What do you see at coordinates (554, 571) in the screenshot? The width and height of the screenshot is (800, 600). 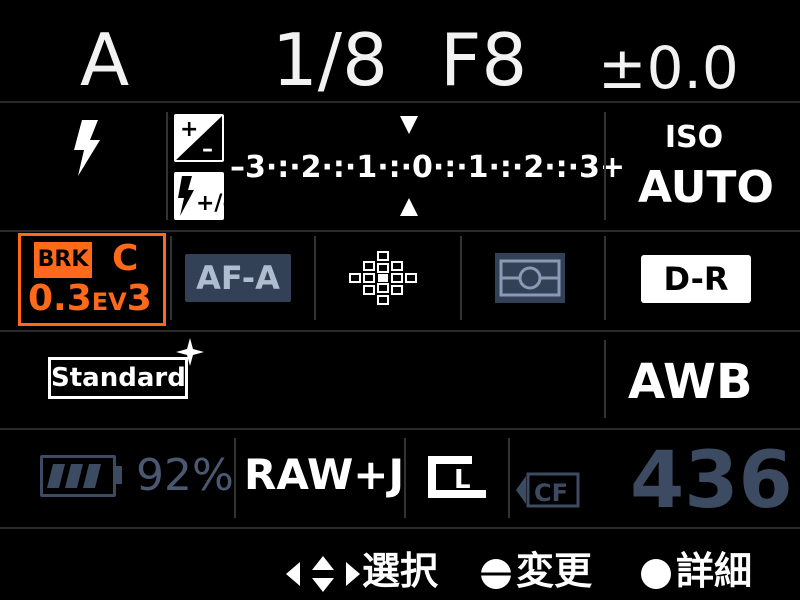 I see `help-change-label: 変更` at bounding box center [554, 571].